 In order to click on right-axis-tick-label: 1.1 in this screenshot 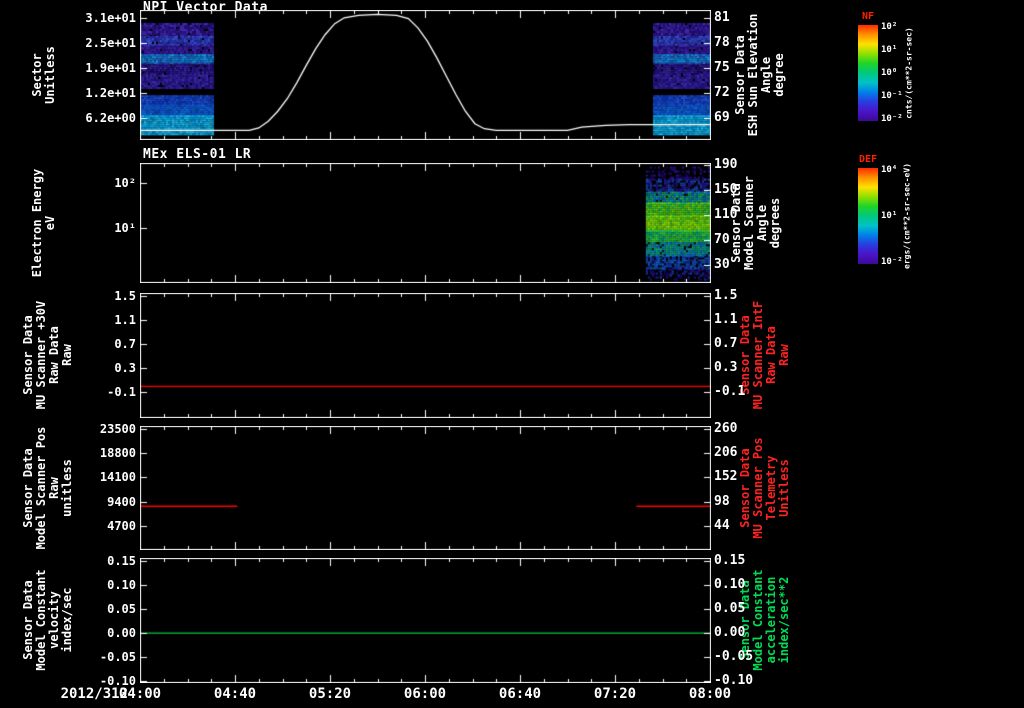, I will do `click(726, 320)`.